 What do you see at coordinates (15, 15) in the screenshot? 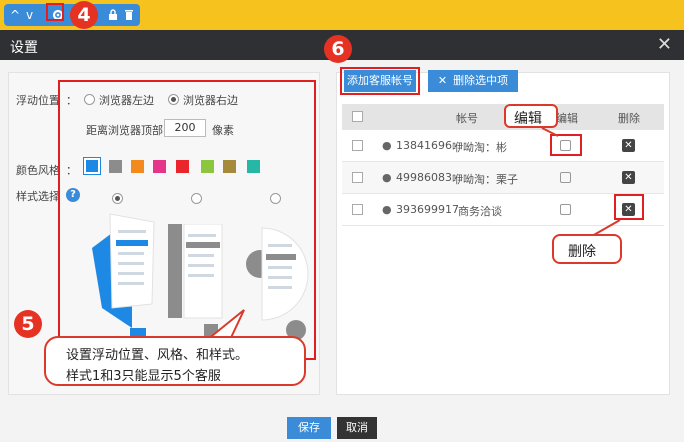
I see `move-up-icon: ^` at bounding box center [15, 15].